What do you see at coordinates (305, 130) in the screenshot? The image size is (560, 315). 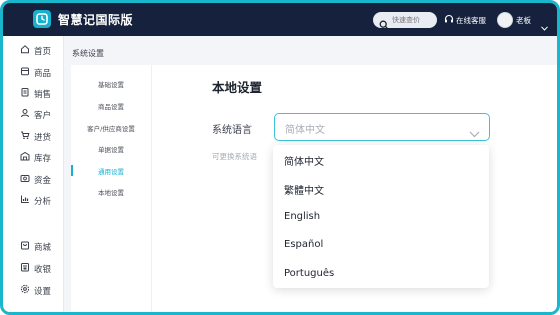 I see `language-select-value: 简体中文` at bounding box center [305, 130].